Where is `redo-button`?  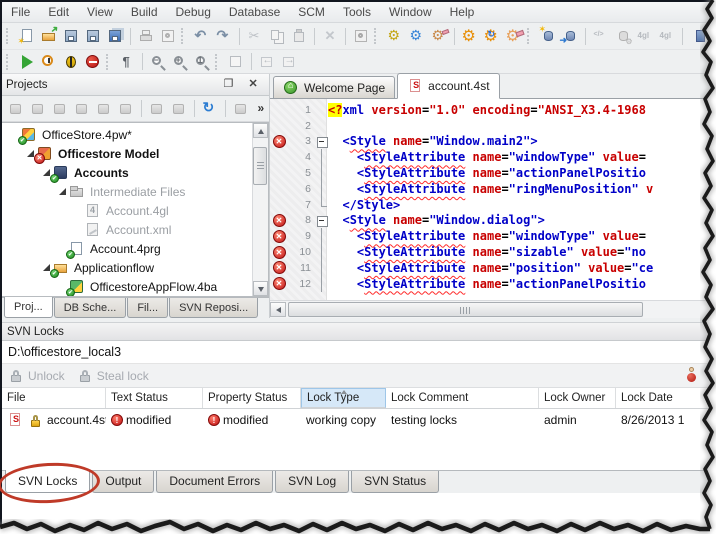 redo-button is located at coordinates (224, 36).